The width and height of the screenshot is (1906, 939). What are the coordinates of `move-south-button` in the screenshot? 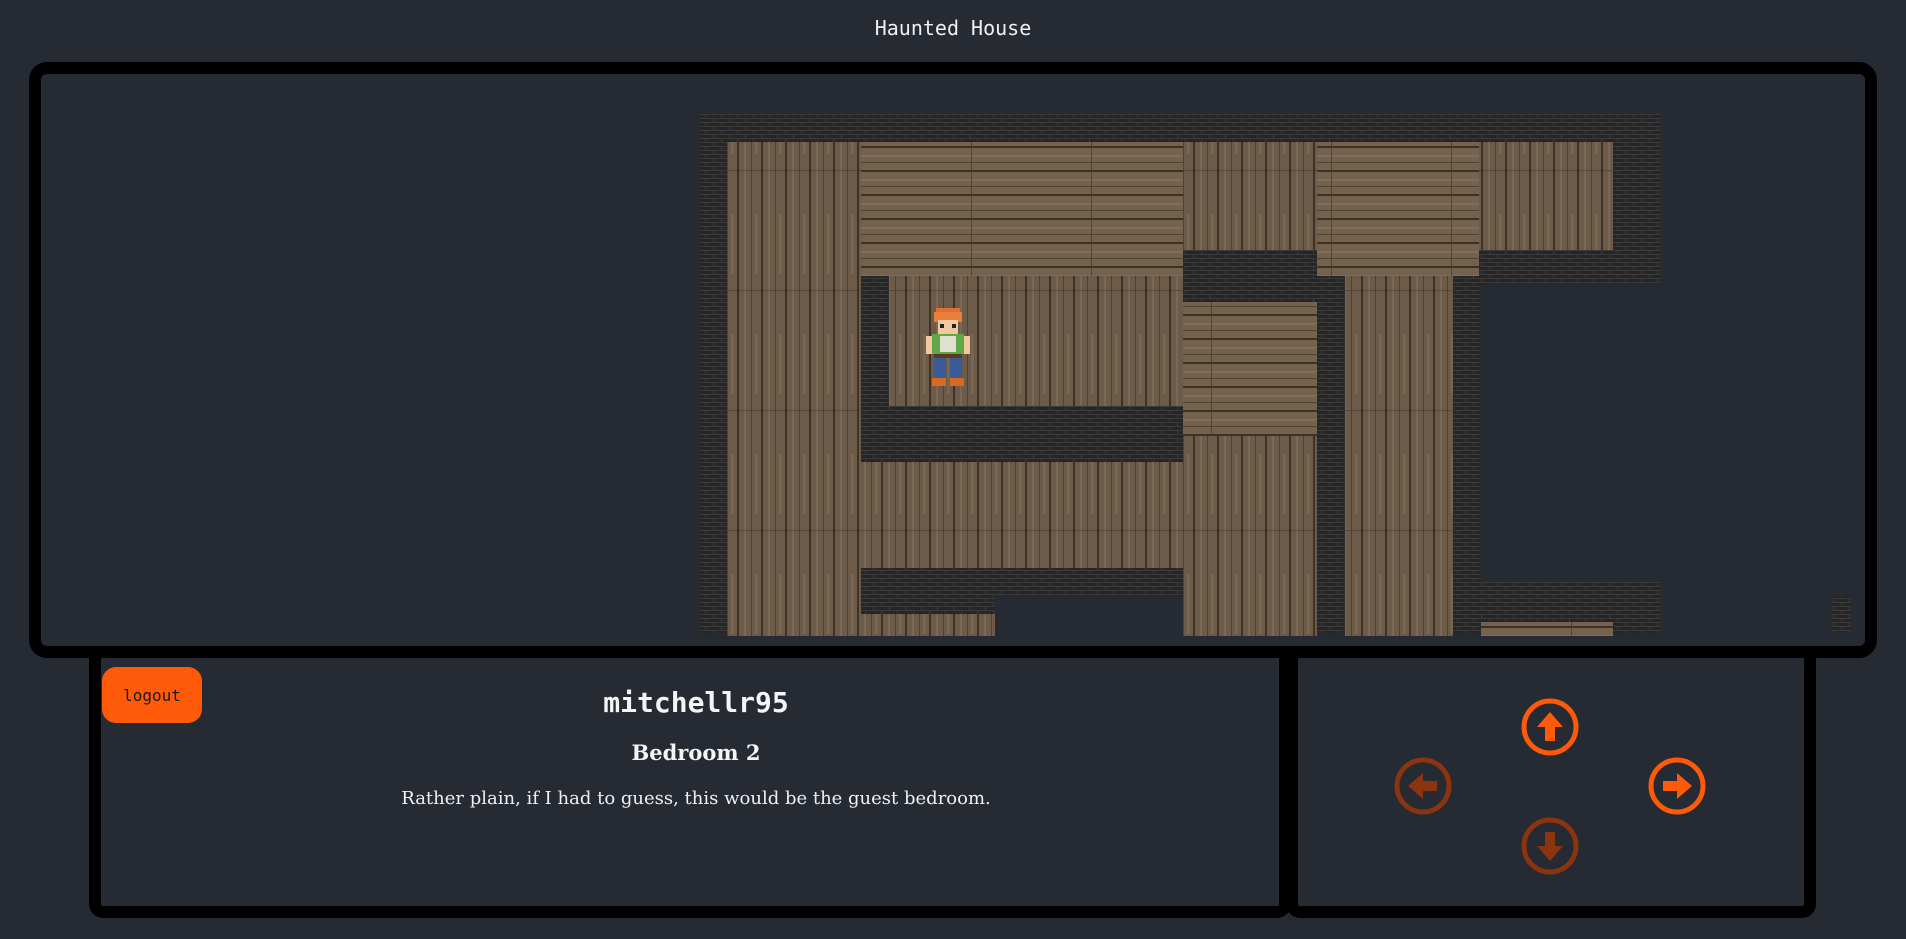 It's located at (1550, 846).